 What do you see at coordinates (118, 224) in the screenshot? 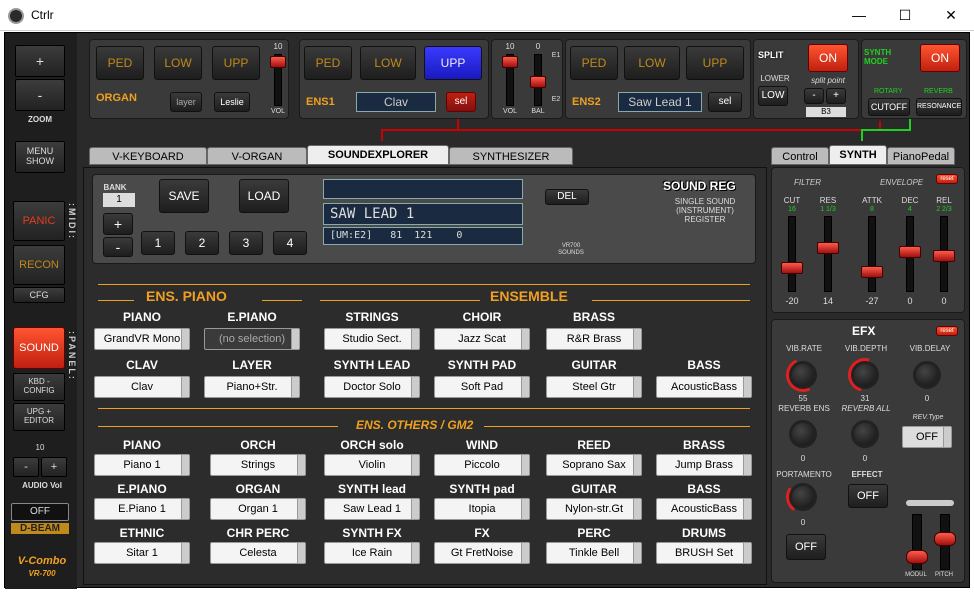
I see `bank-plus-button: +` at bounding box center [118, 224].